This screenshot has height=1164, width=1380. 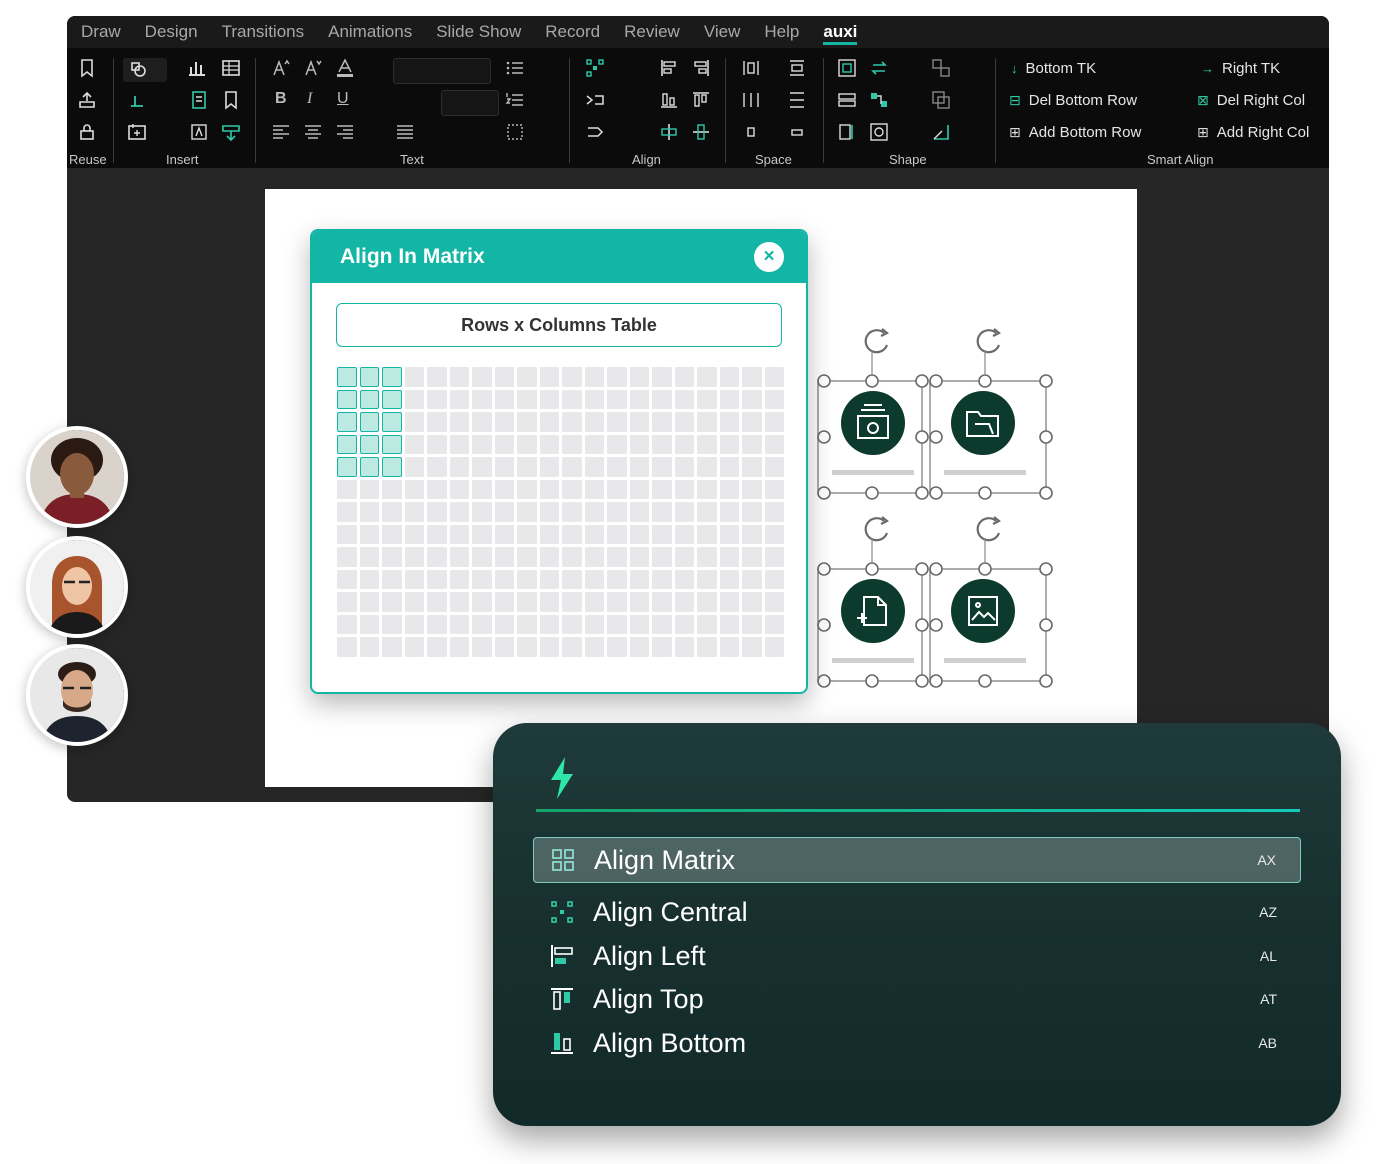 What do you see at coordinates (442, 71) in the screenshot?
I see `font-family-select` at bounding box center [442, 71].